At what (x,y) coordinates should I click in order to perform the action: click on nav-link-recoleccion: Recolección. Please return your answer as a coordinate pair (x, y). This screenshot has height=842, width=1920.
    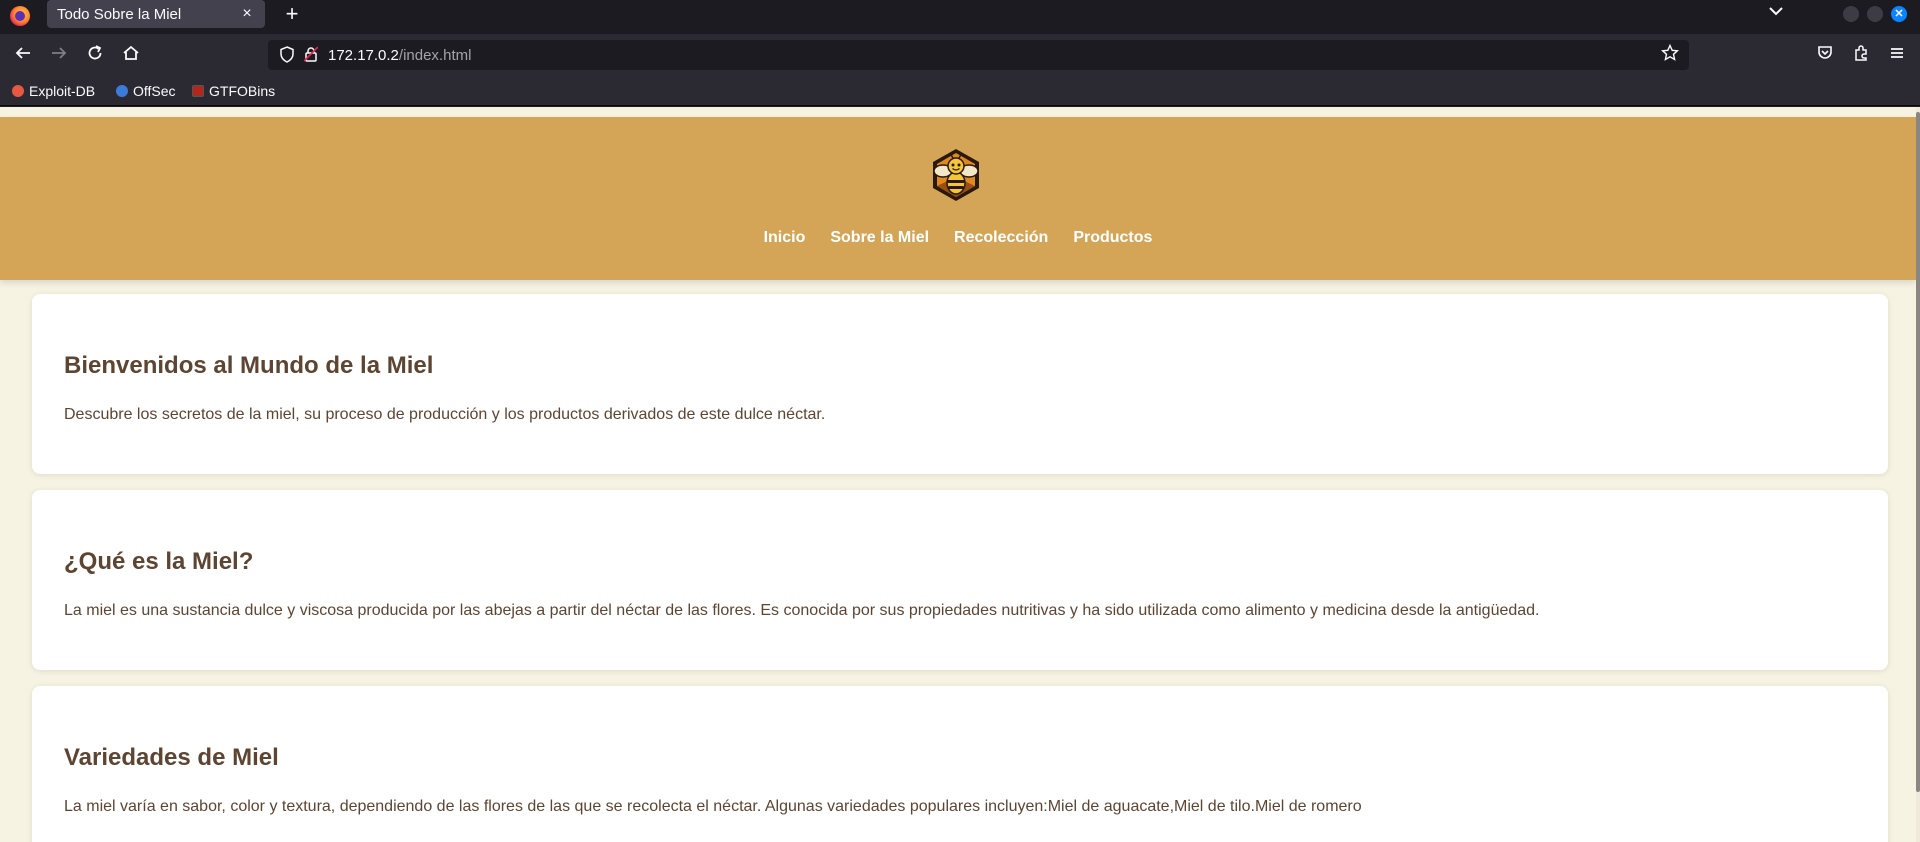
    Looking at the image, I should click on (1001, 238).